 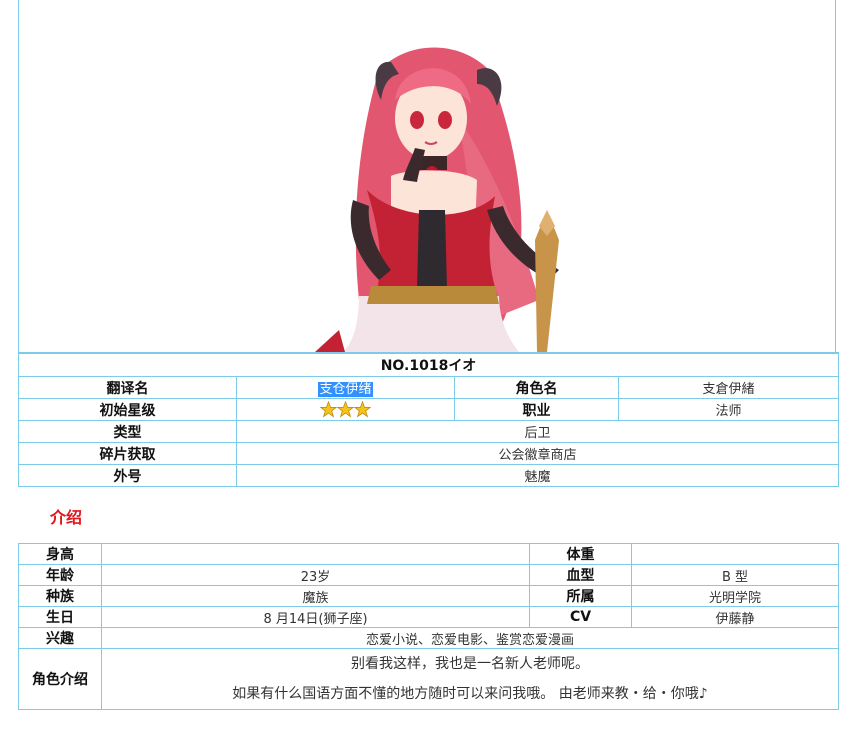 What do you see at coordinates (735, 596) in the screenshot?
I see `affiliation-value: 光明学院` at bounding box center [735, 596].